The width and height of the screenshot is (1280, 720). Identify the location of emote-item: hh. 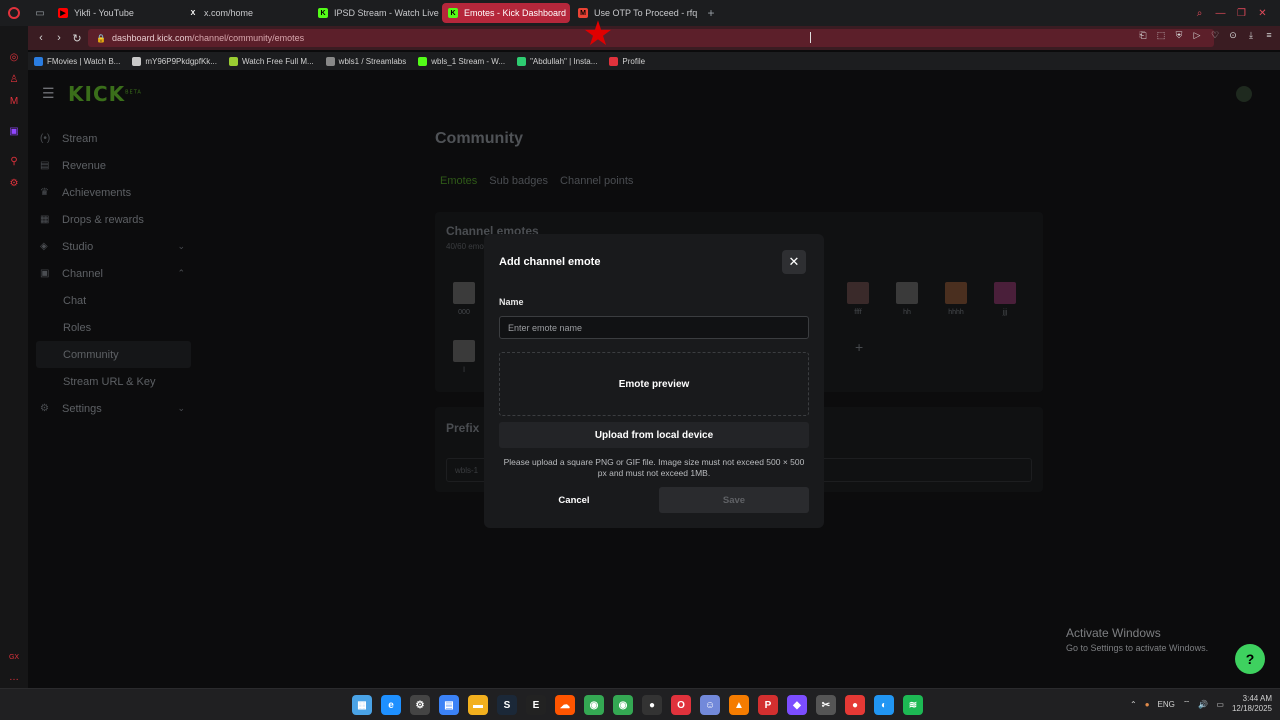
(907, 299).